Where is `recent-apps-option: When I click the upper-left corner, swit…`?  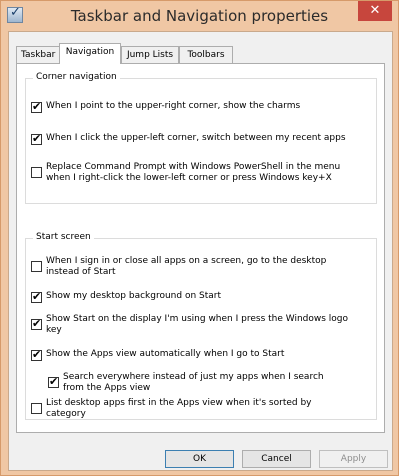
recent-apps-option: When I click the upper-left corner, swit… is located at coordinates (203, 140).